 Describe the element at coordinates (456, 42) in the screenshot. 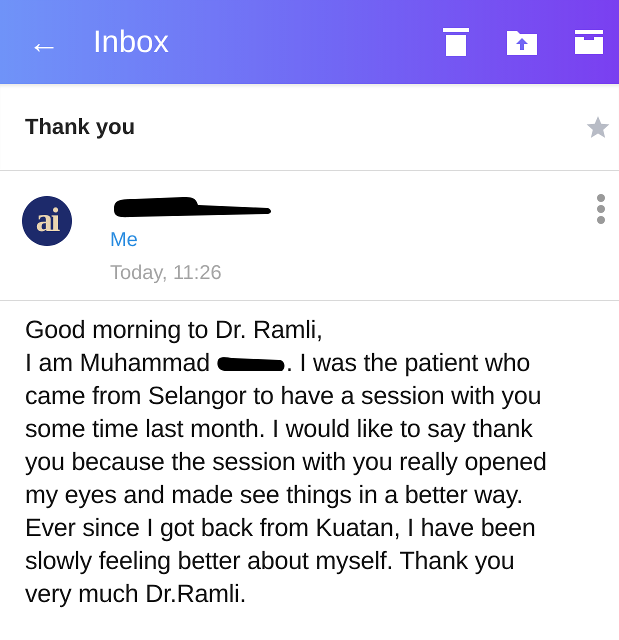

I see `delete-icon` at that location.